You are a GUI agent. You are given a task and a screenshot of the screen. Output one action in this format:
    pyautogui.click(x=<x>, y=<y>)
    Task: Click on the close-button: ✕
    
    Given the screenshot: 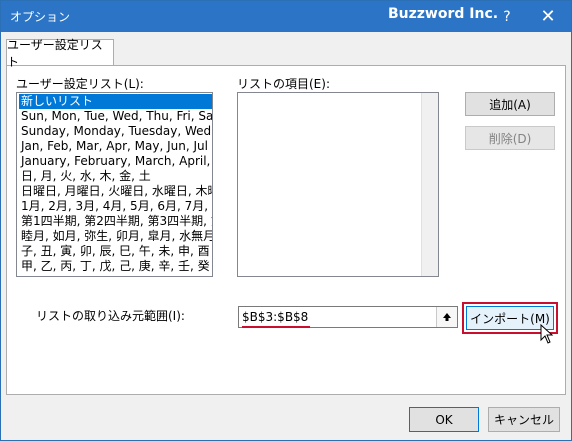 What is the action you would take?
    pyautogui.click(x=548, y=16)
    